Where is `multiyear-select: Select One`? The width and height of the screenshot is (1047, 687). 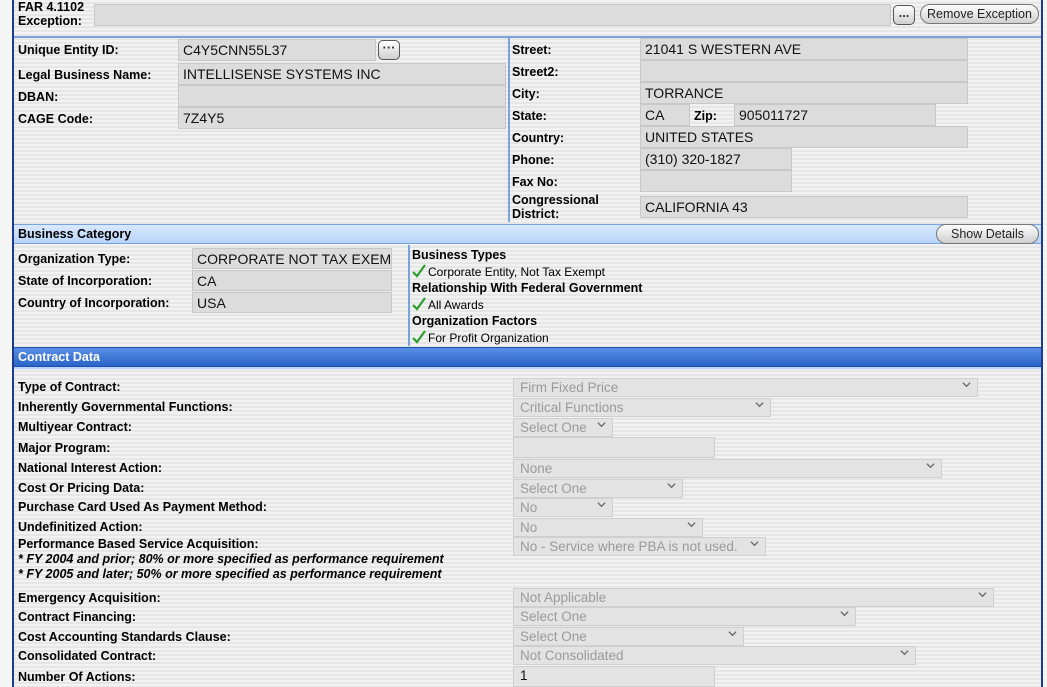 multiyear-select: Select One is located at coordinates (563, 427).